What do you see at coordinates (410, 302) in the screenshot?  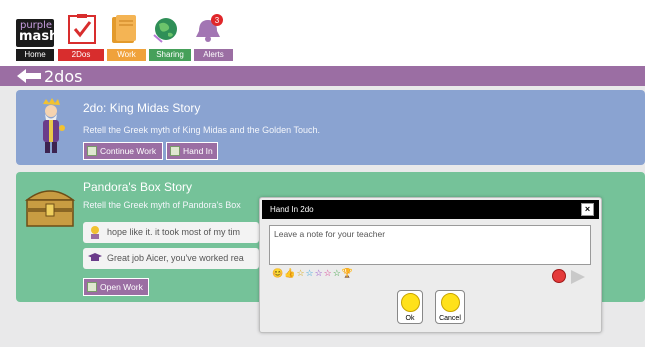 I see `happy-face-icon` at bounding box center [410, 302].